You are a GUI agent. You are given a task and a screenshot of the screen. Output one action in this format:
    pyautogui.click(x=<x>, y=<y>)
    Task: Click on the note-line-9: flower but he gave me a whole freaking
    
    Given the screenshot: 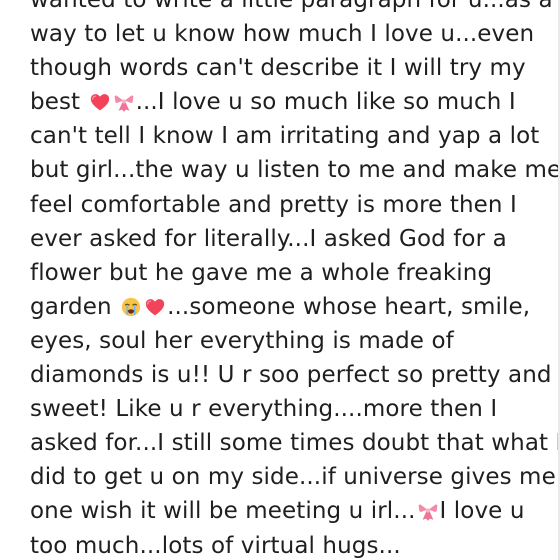 What is the action you would take?
    pyautogui.click(x=290, y=273)
    